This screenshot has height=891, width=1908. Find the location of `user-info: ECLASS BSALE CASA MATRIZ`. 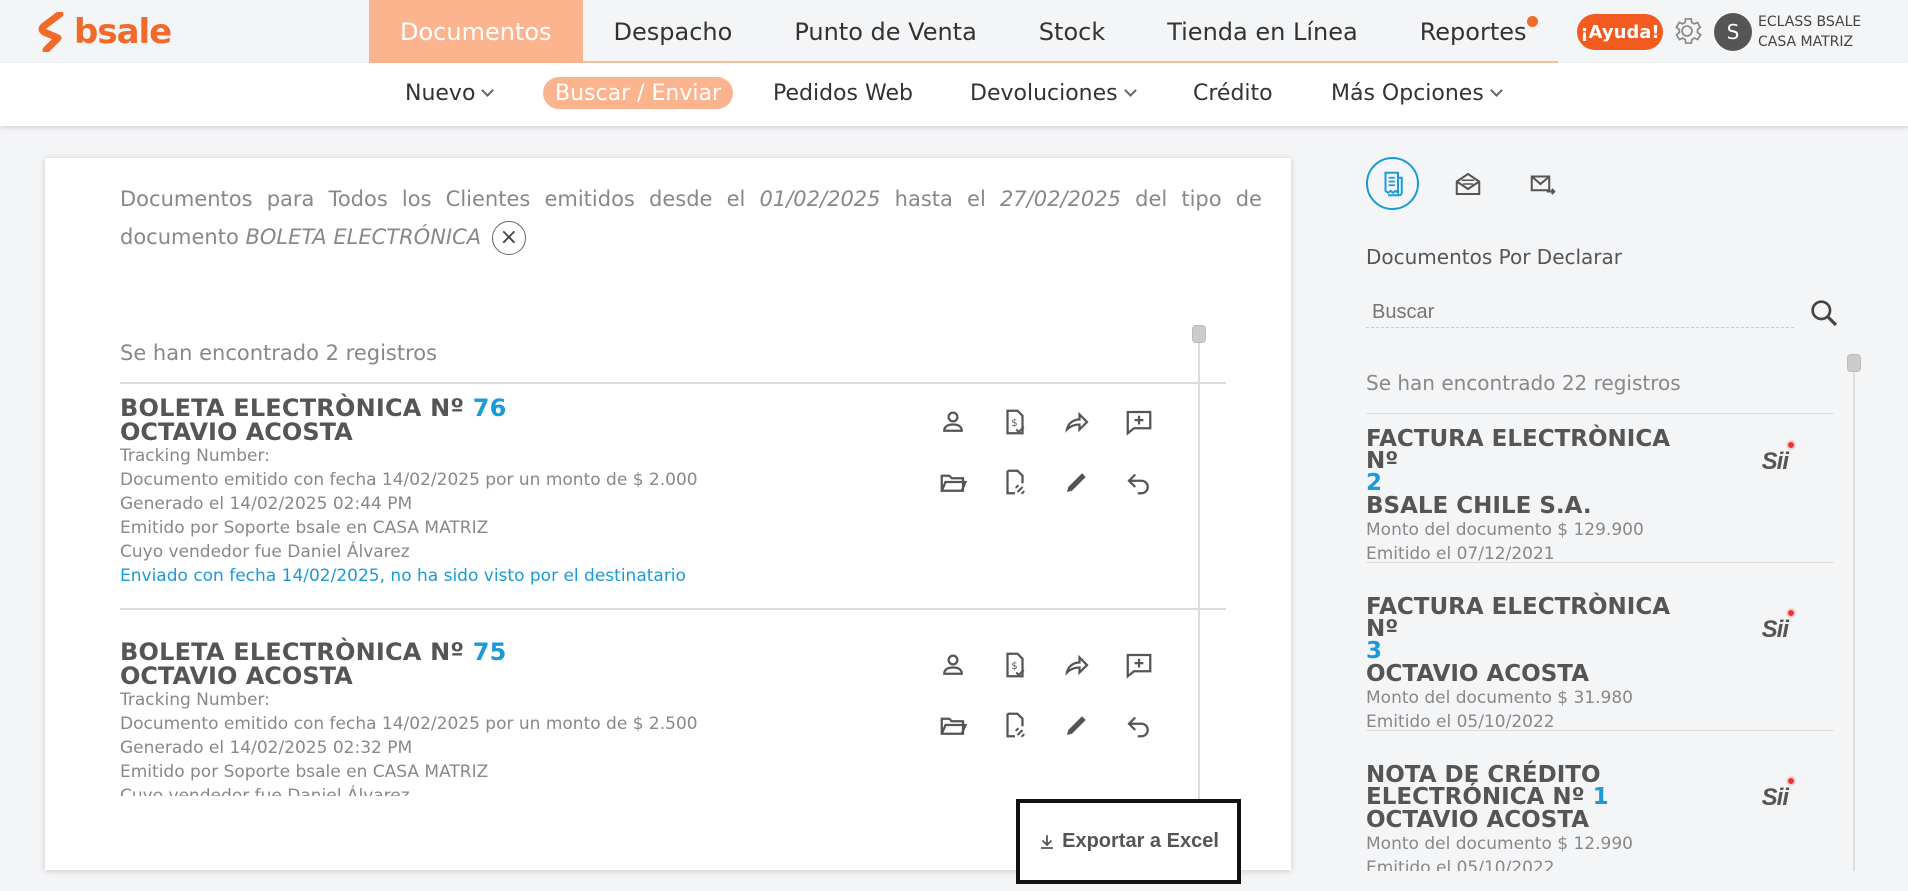

user-info: ECLASS BSALE CASA MATRIZ is located at coordinates (1809, 32).